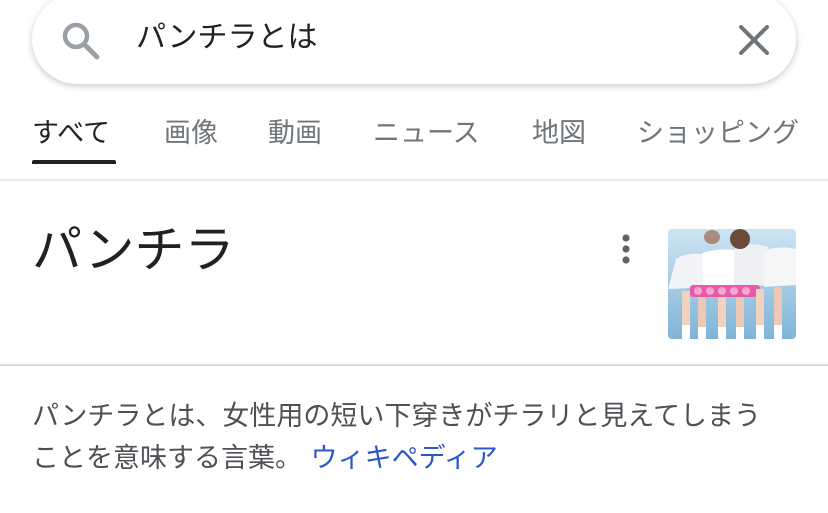 Image resolution: width=828 pixels, height=513 pixels. What do you see at coordinates (71, 134) in the screenshot?
I see `tab-all: すべて` at bounding box center [71, 134].